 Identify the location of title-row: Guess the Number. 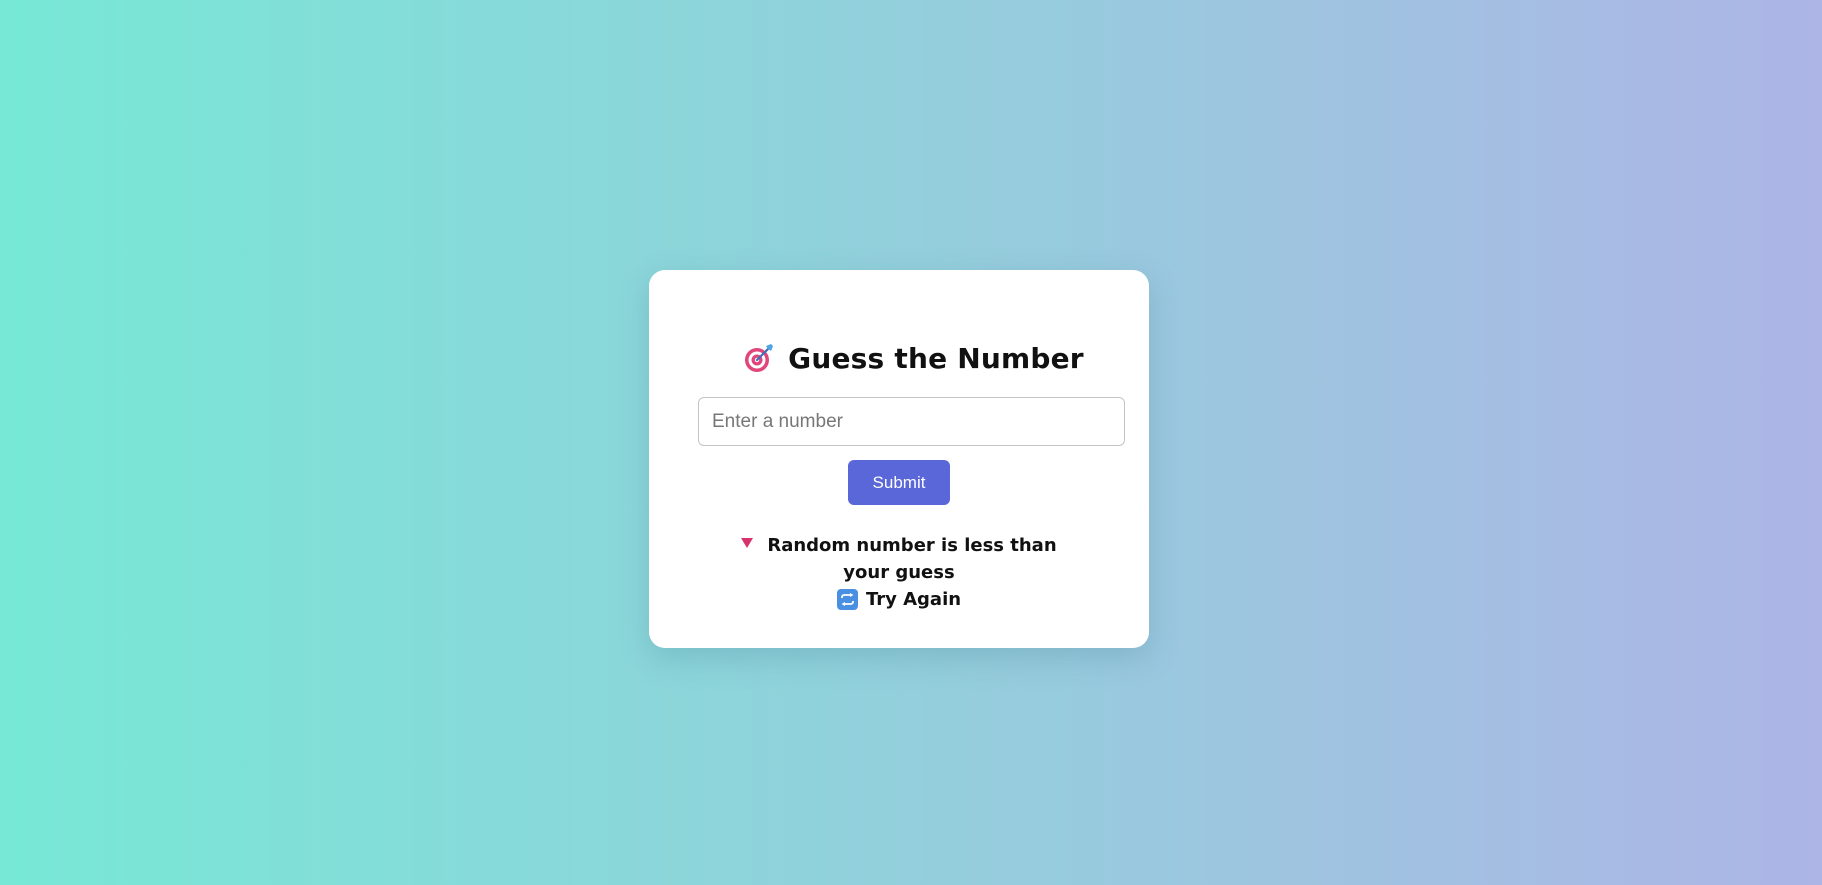
(899, 358).